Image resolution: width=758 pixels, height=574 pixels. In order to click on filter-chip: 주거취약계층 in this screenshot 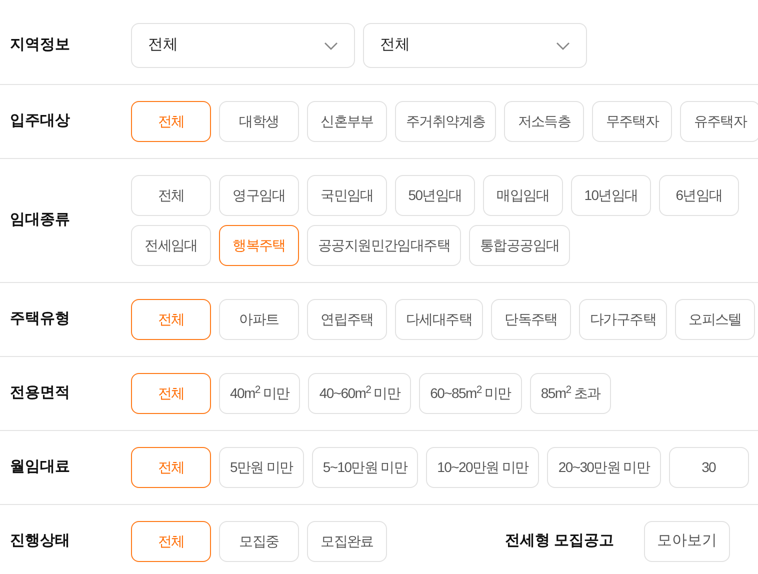, I will do `click(445, 121)`.